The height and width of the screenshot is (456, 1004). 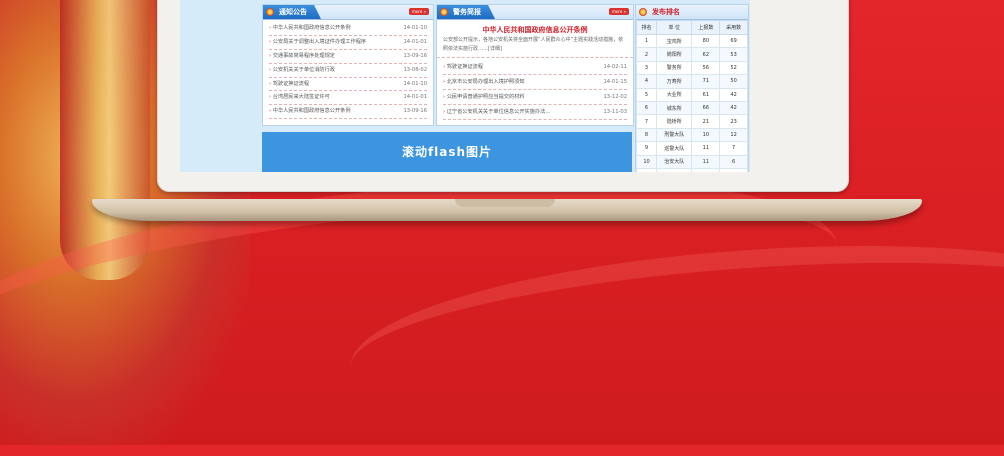 I want to click on notice-tab: 通知公告, so click(x=292, y=12).